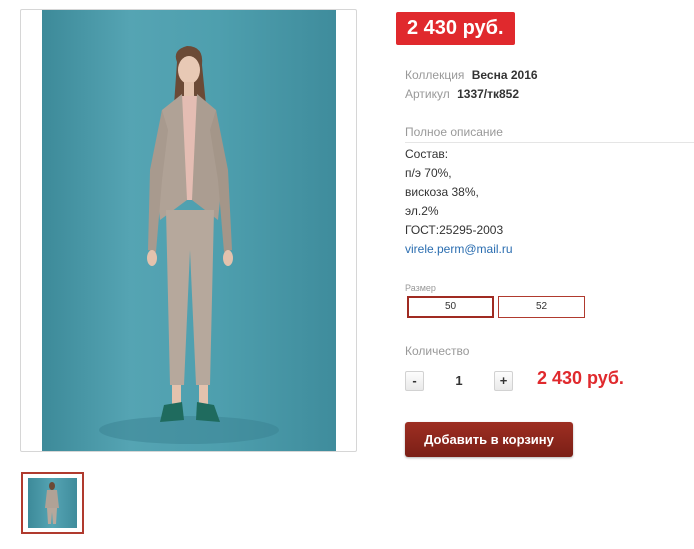  I want to click on size-label: Размер, so click(420, 288).